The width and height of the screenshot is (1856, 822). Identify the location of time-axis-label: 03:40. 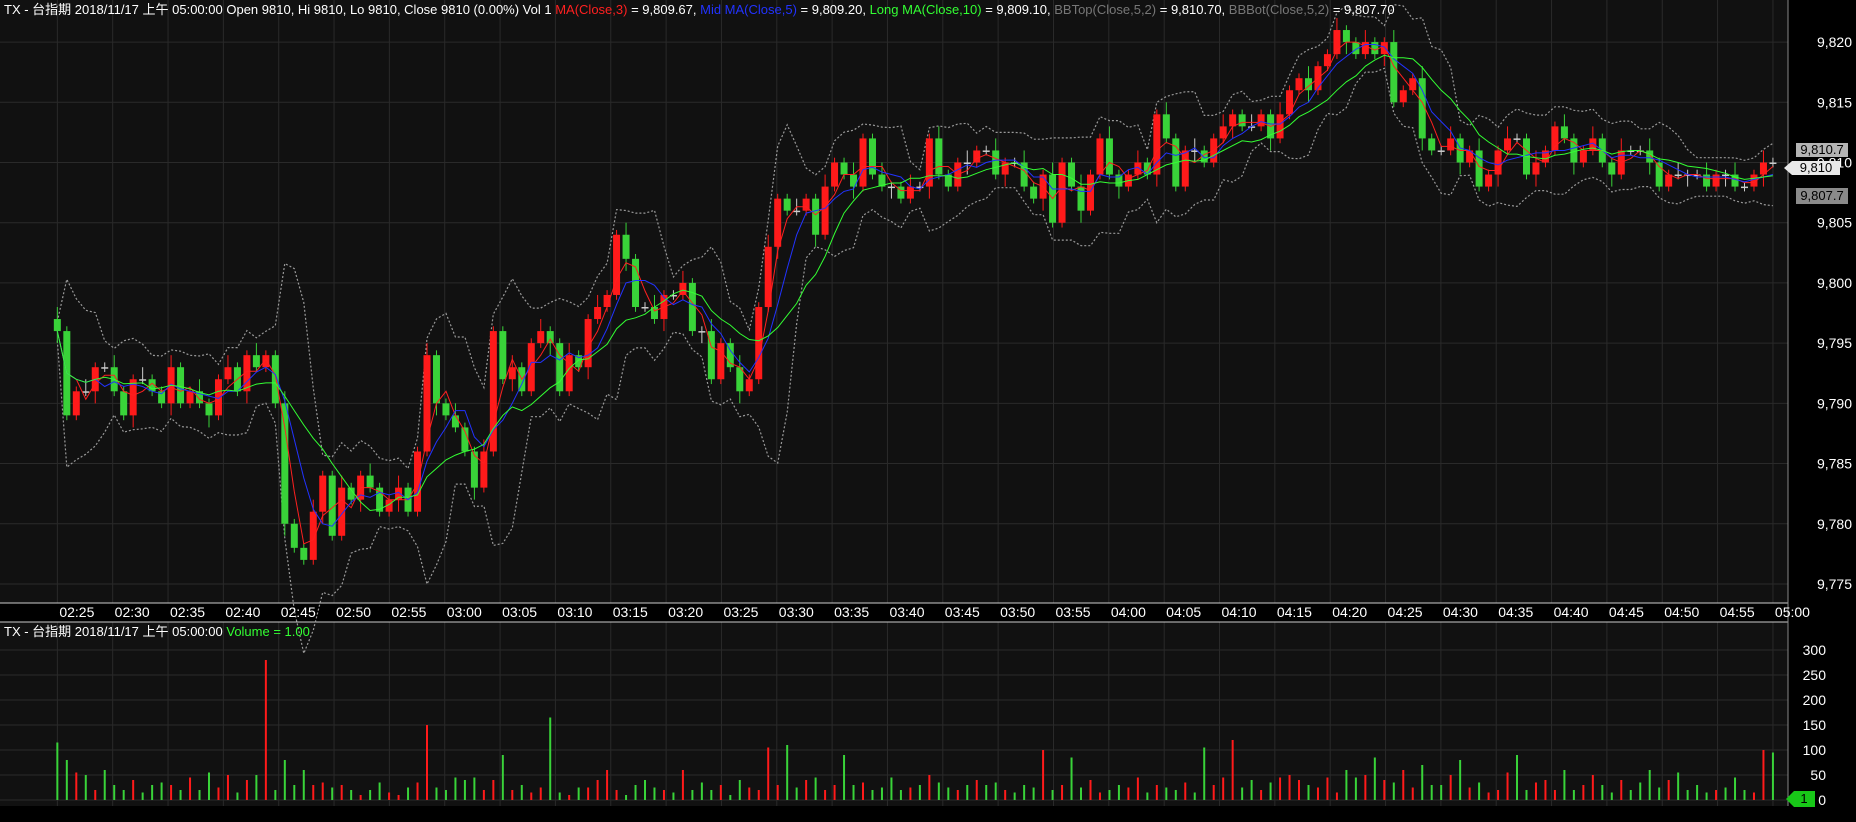
(906, 612).